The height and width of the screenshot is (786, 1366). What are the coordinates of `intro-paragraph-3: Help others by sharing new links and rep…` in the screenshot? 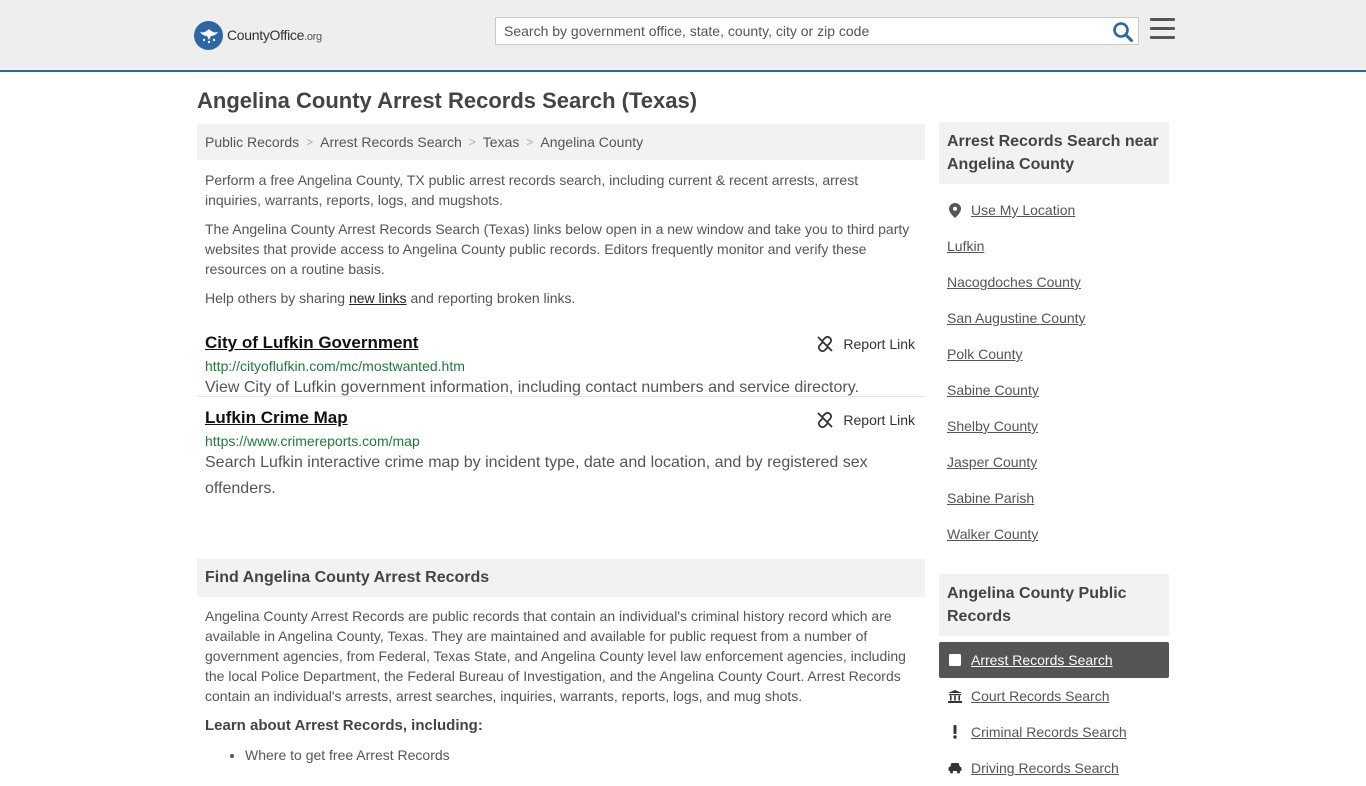 It's located at (390, 298).